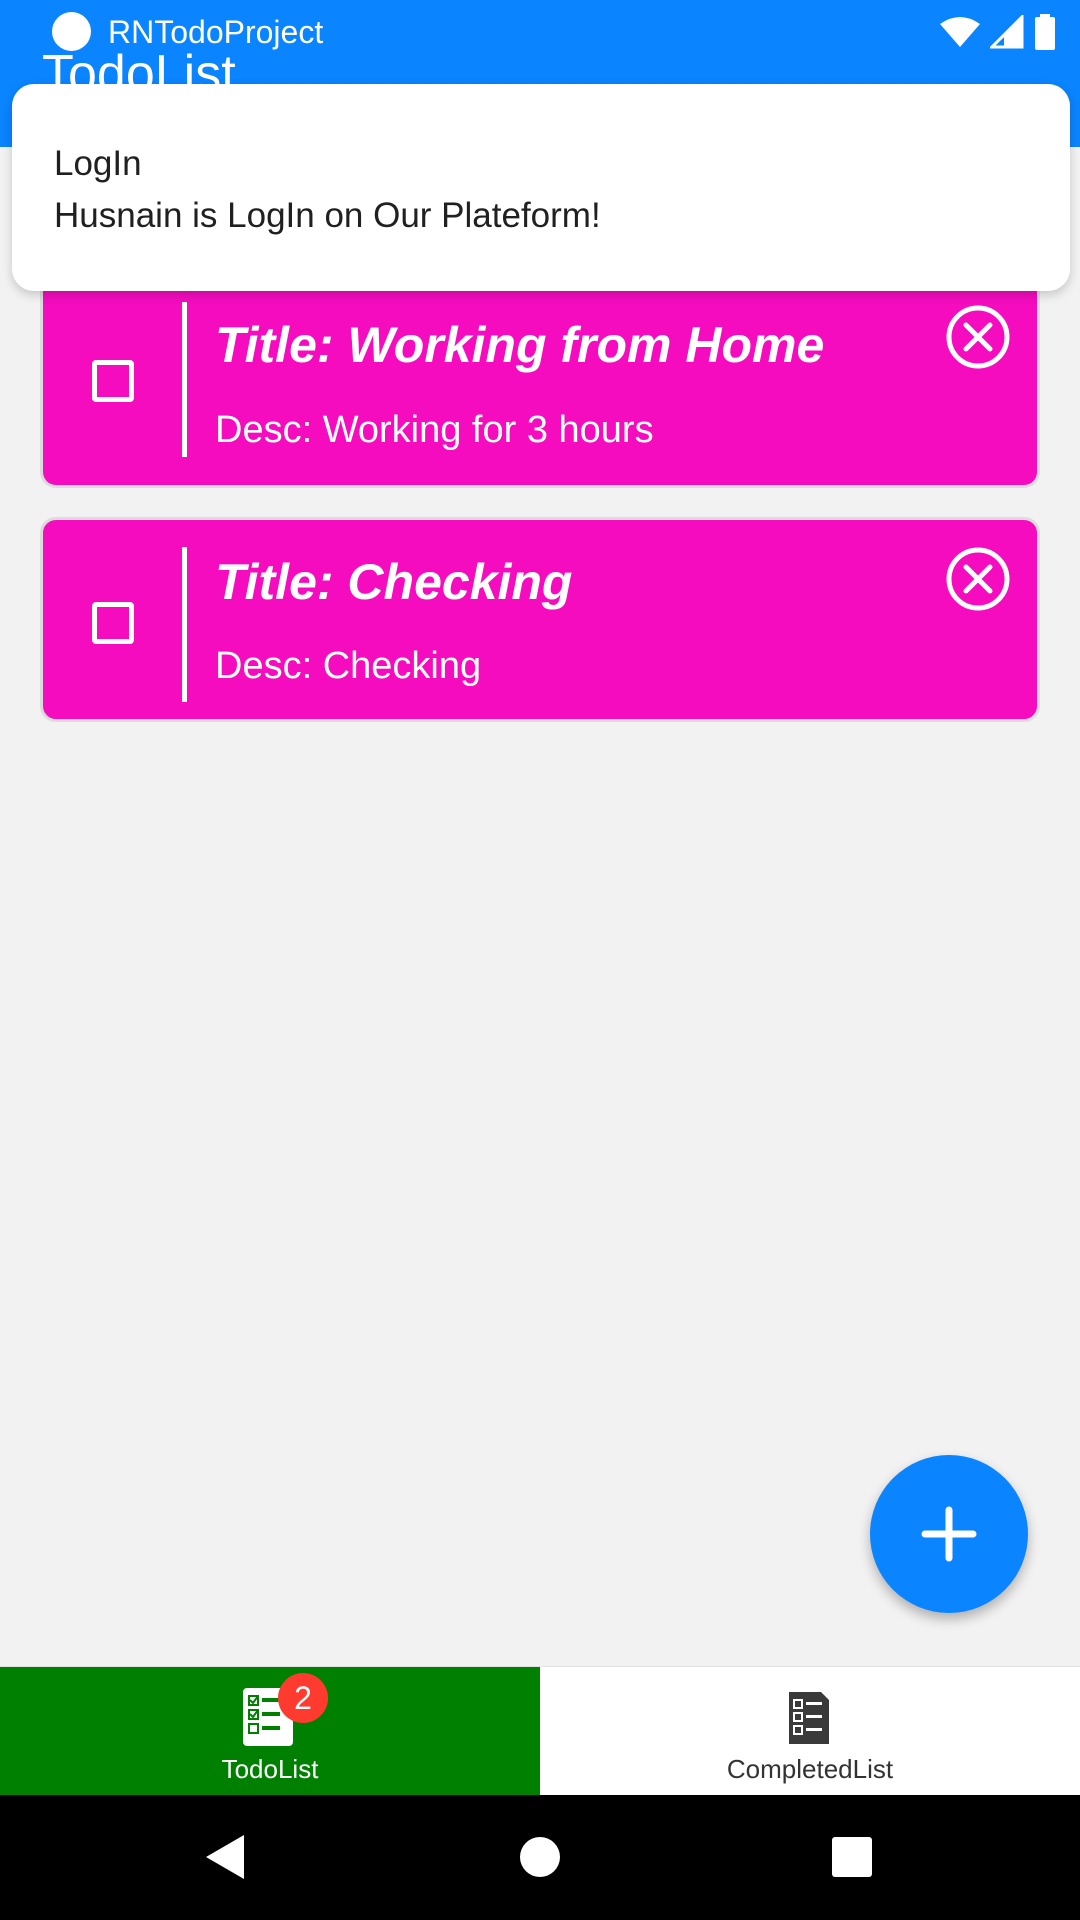 This screenshot has height=1920, width=1080. What do you see at coordinates (541, 187) in the screenshot?
I see `login-notification: LogIn Husnain is LogIn on Our Plateform!` at bounding box center [541, 187].